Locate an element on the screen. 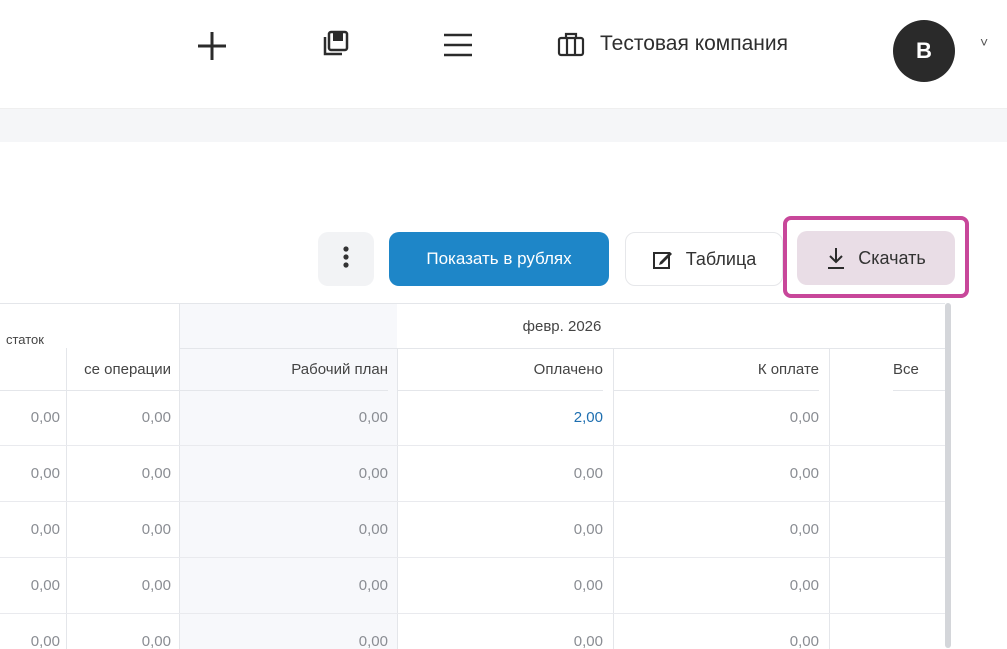 Image resolution: width=1007 pixels, height=649 pixels. table-view-button: Таблица is located at coordinates (704, 259).